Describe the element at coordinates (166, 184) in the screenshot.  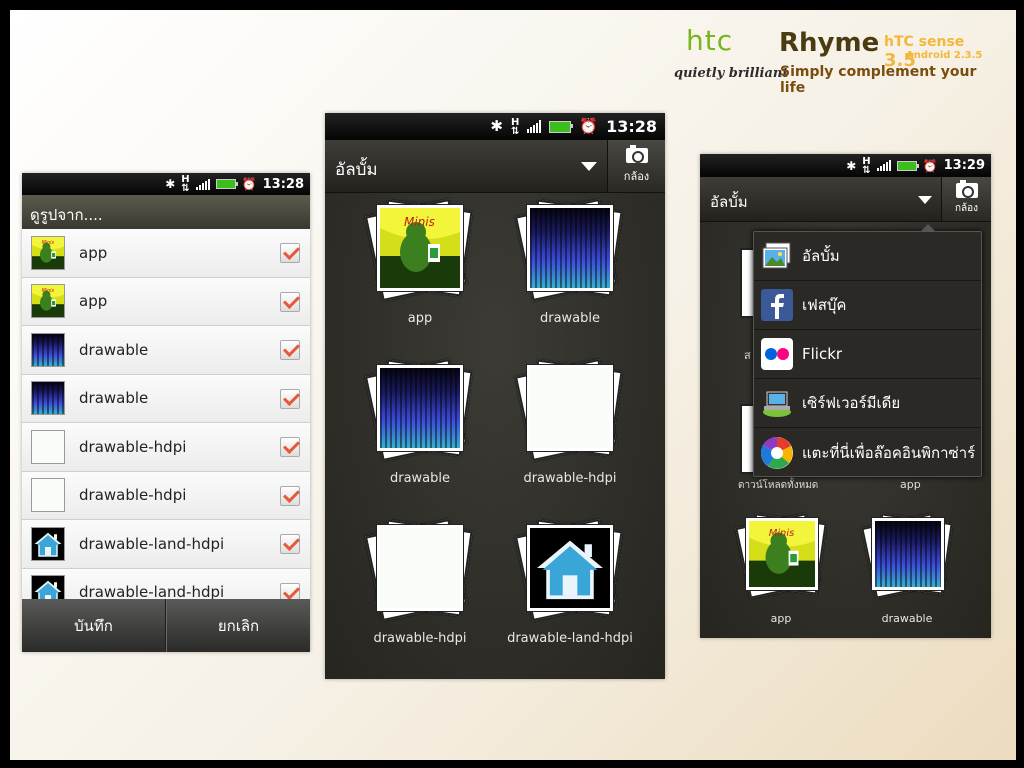
I see `status-bar: ✱ H ⇅ ⏰ 13:28` at that location.